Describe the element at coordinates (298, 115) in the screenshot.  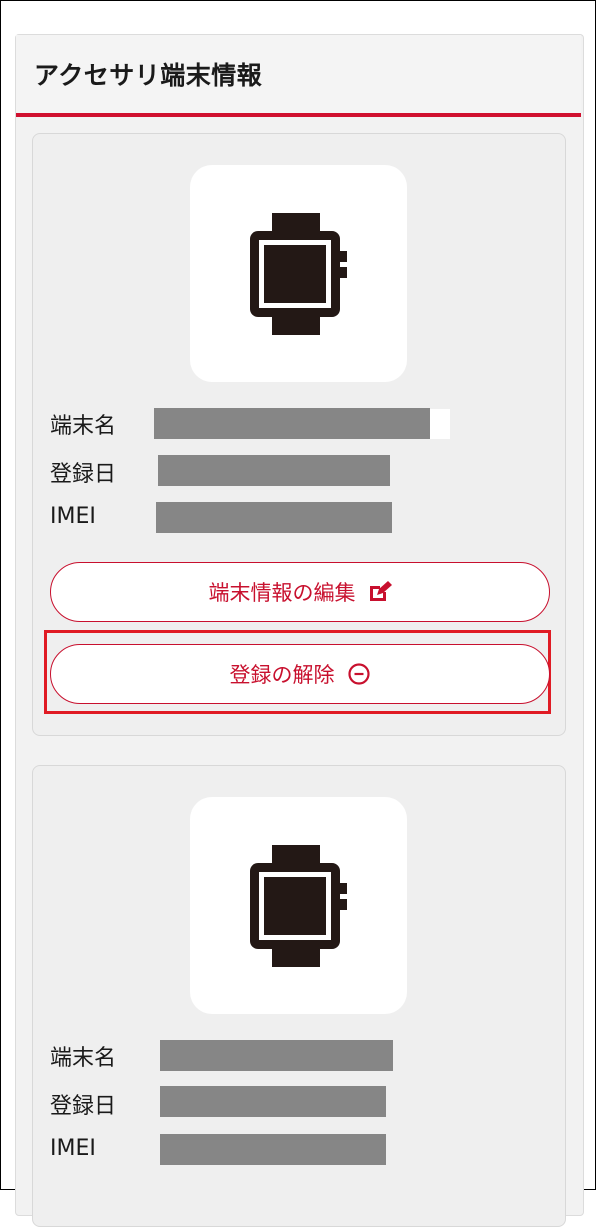
I see `header-divider` at that location.